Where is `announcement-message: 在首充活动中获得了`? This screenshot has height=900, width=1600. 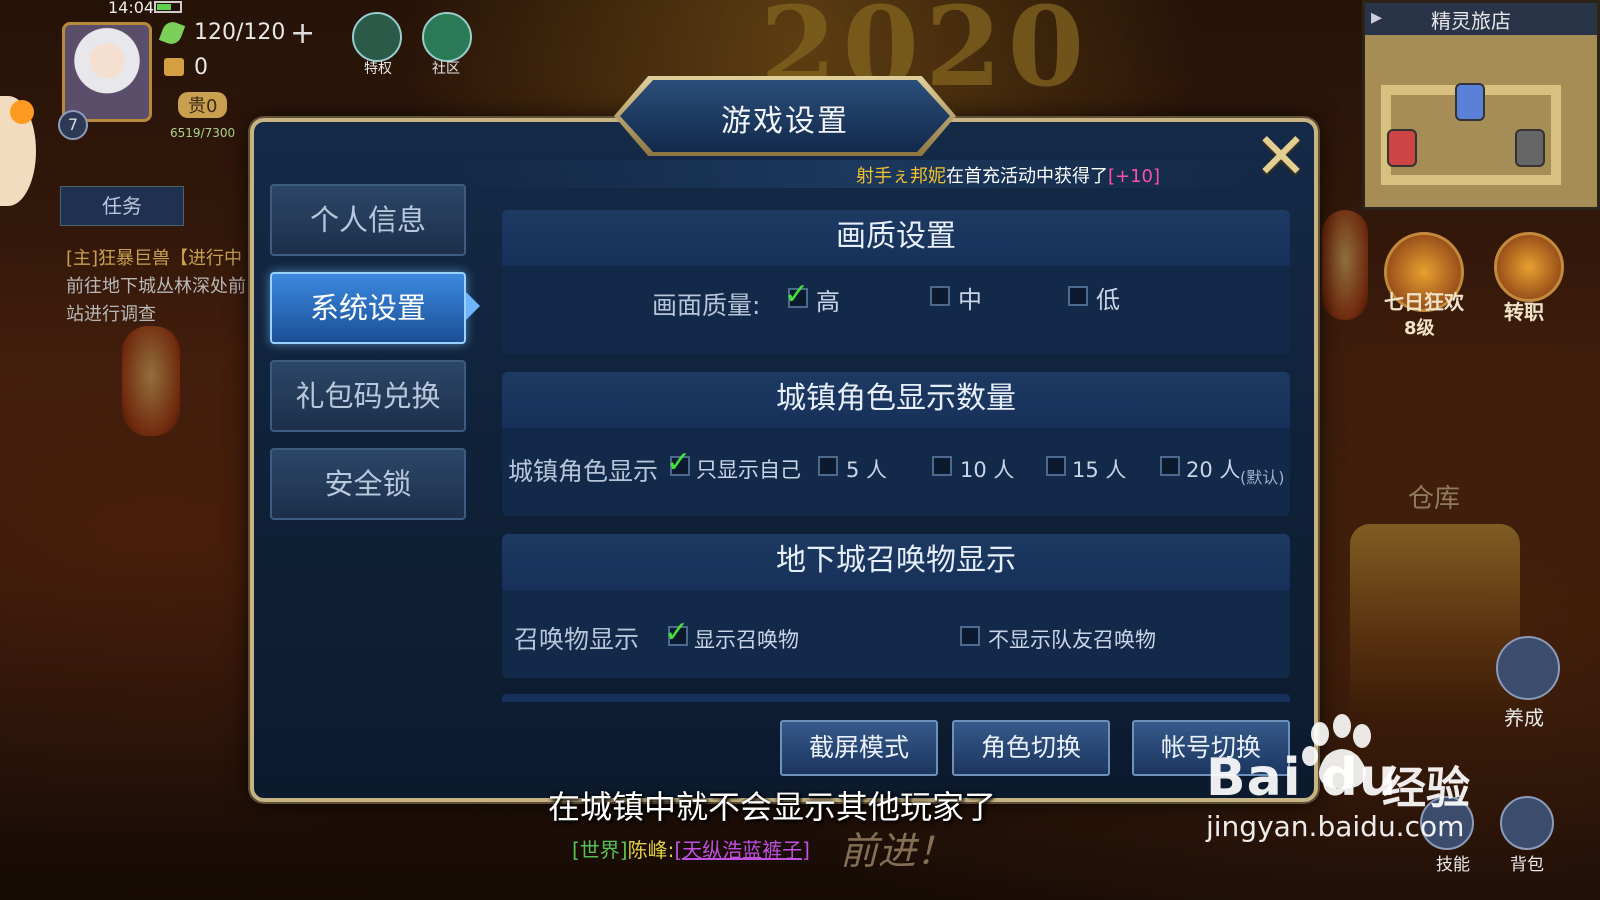
announcement-message: 在首充活动中获得了 is located at coordinates (1027, 176).